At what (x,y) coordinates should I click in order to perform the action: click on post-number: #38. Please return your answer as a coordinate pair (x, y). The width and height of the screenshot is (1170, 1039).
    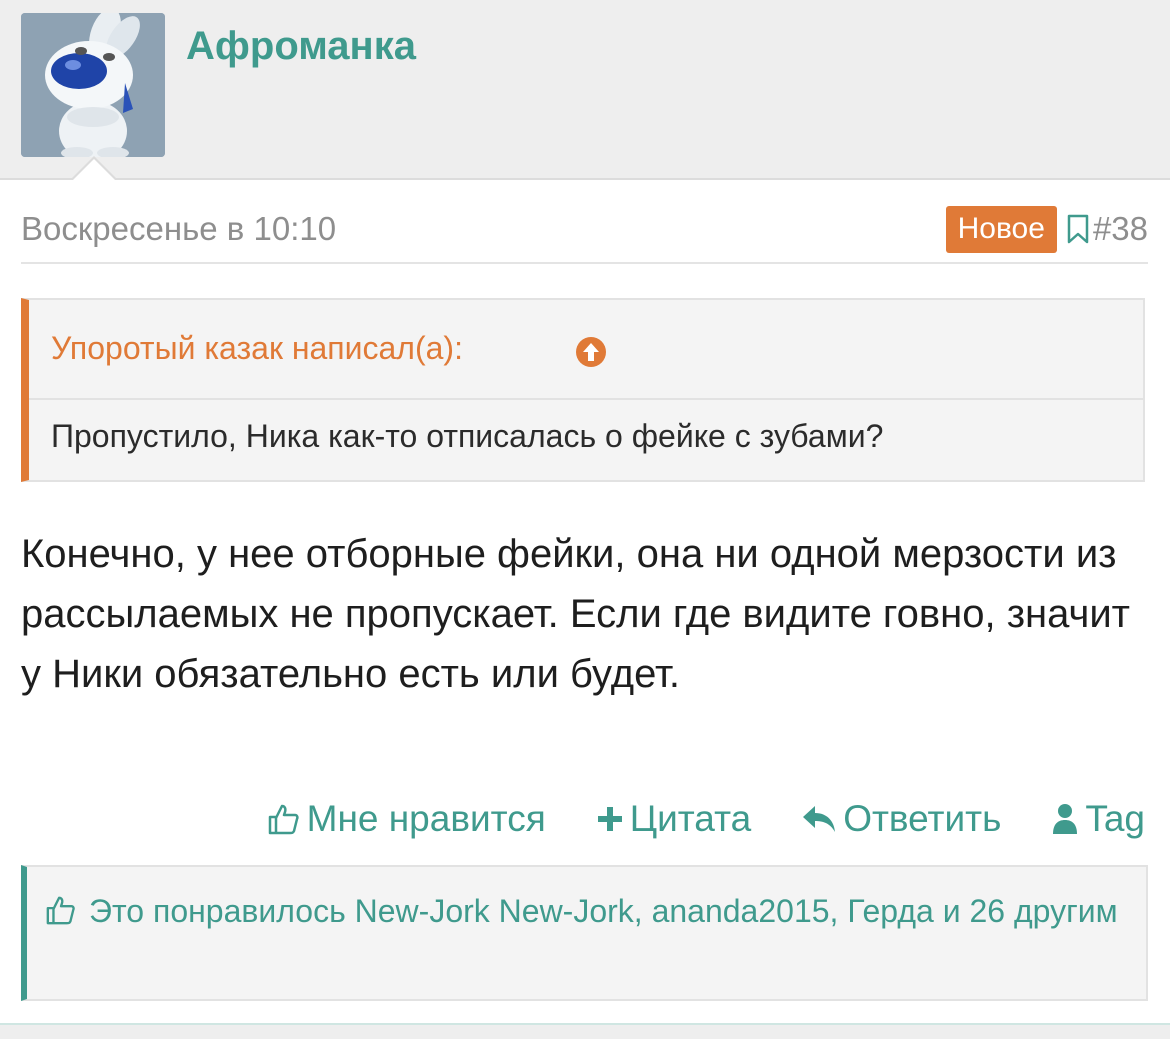
    Looking at the image, I should click on (1120, 229).